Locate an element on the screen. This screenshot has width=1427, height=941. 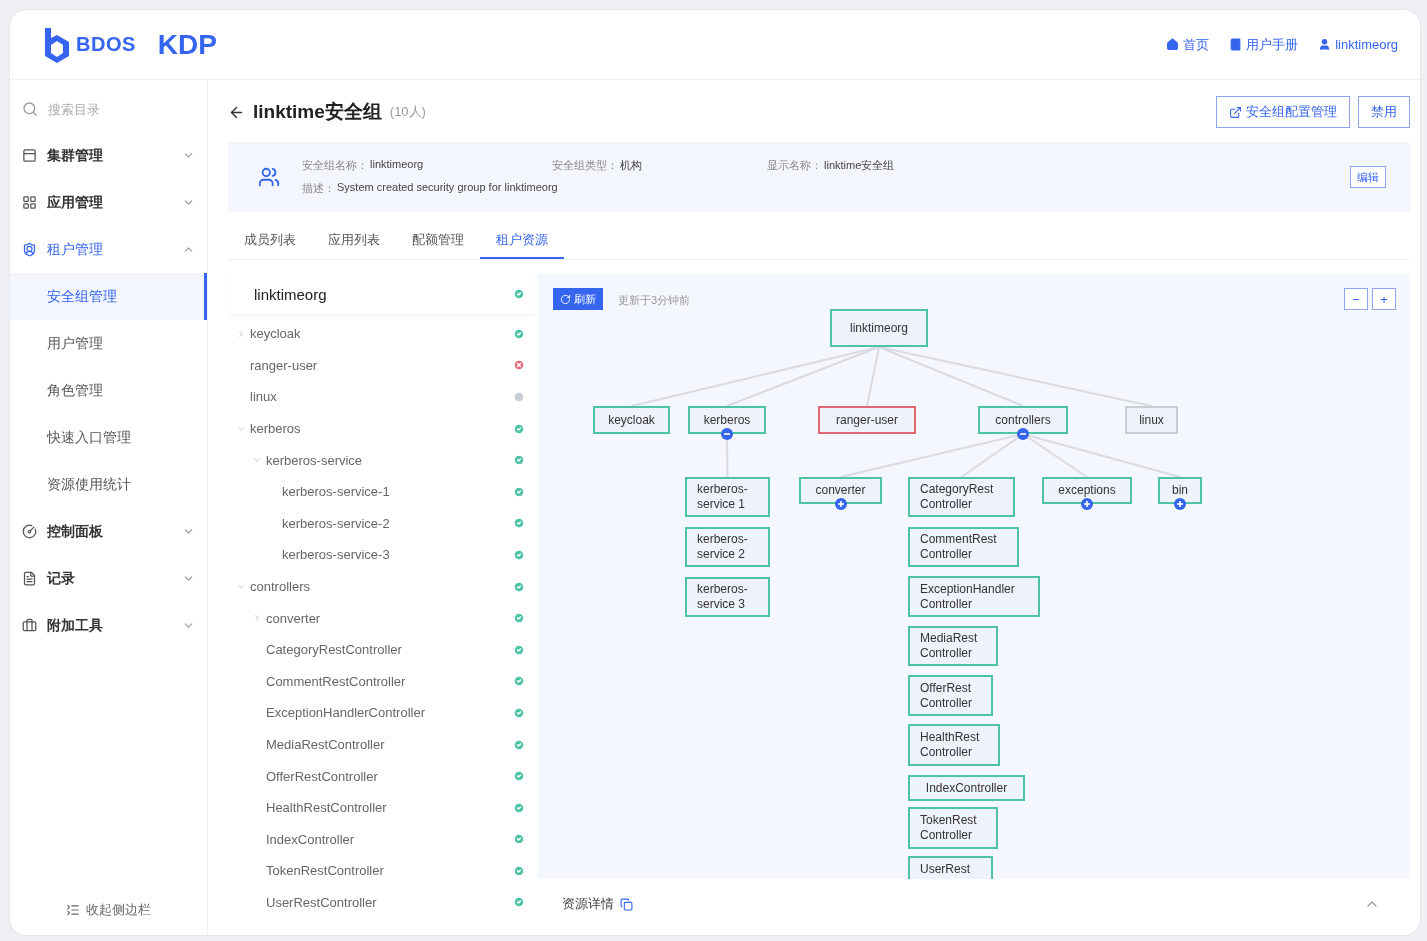
refresh-icon is located at coordinates (565, 299).